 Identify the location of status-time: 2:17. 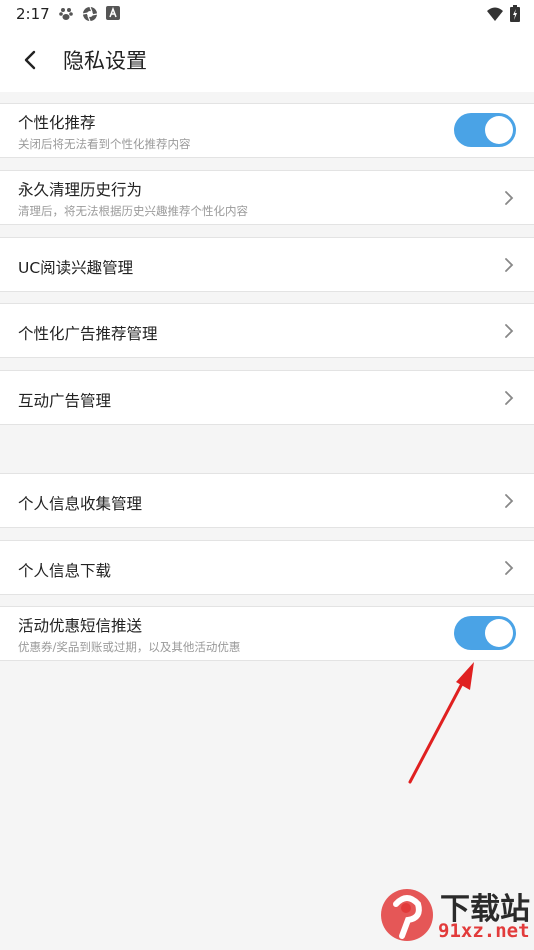
(33, 14).